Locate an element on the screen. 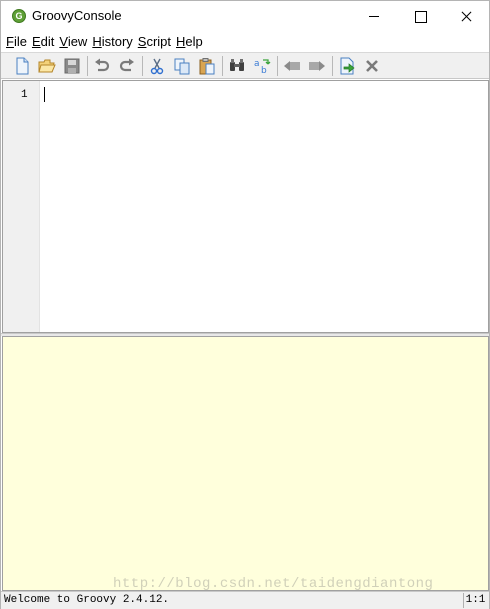 The image size is (490, 609). history-next-button is located at coordinates (317, 66).